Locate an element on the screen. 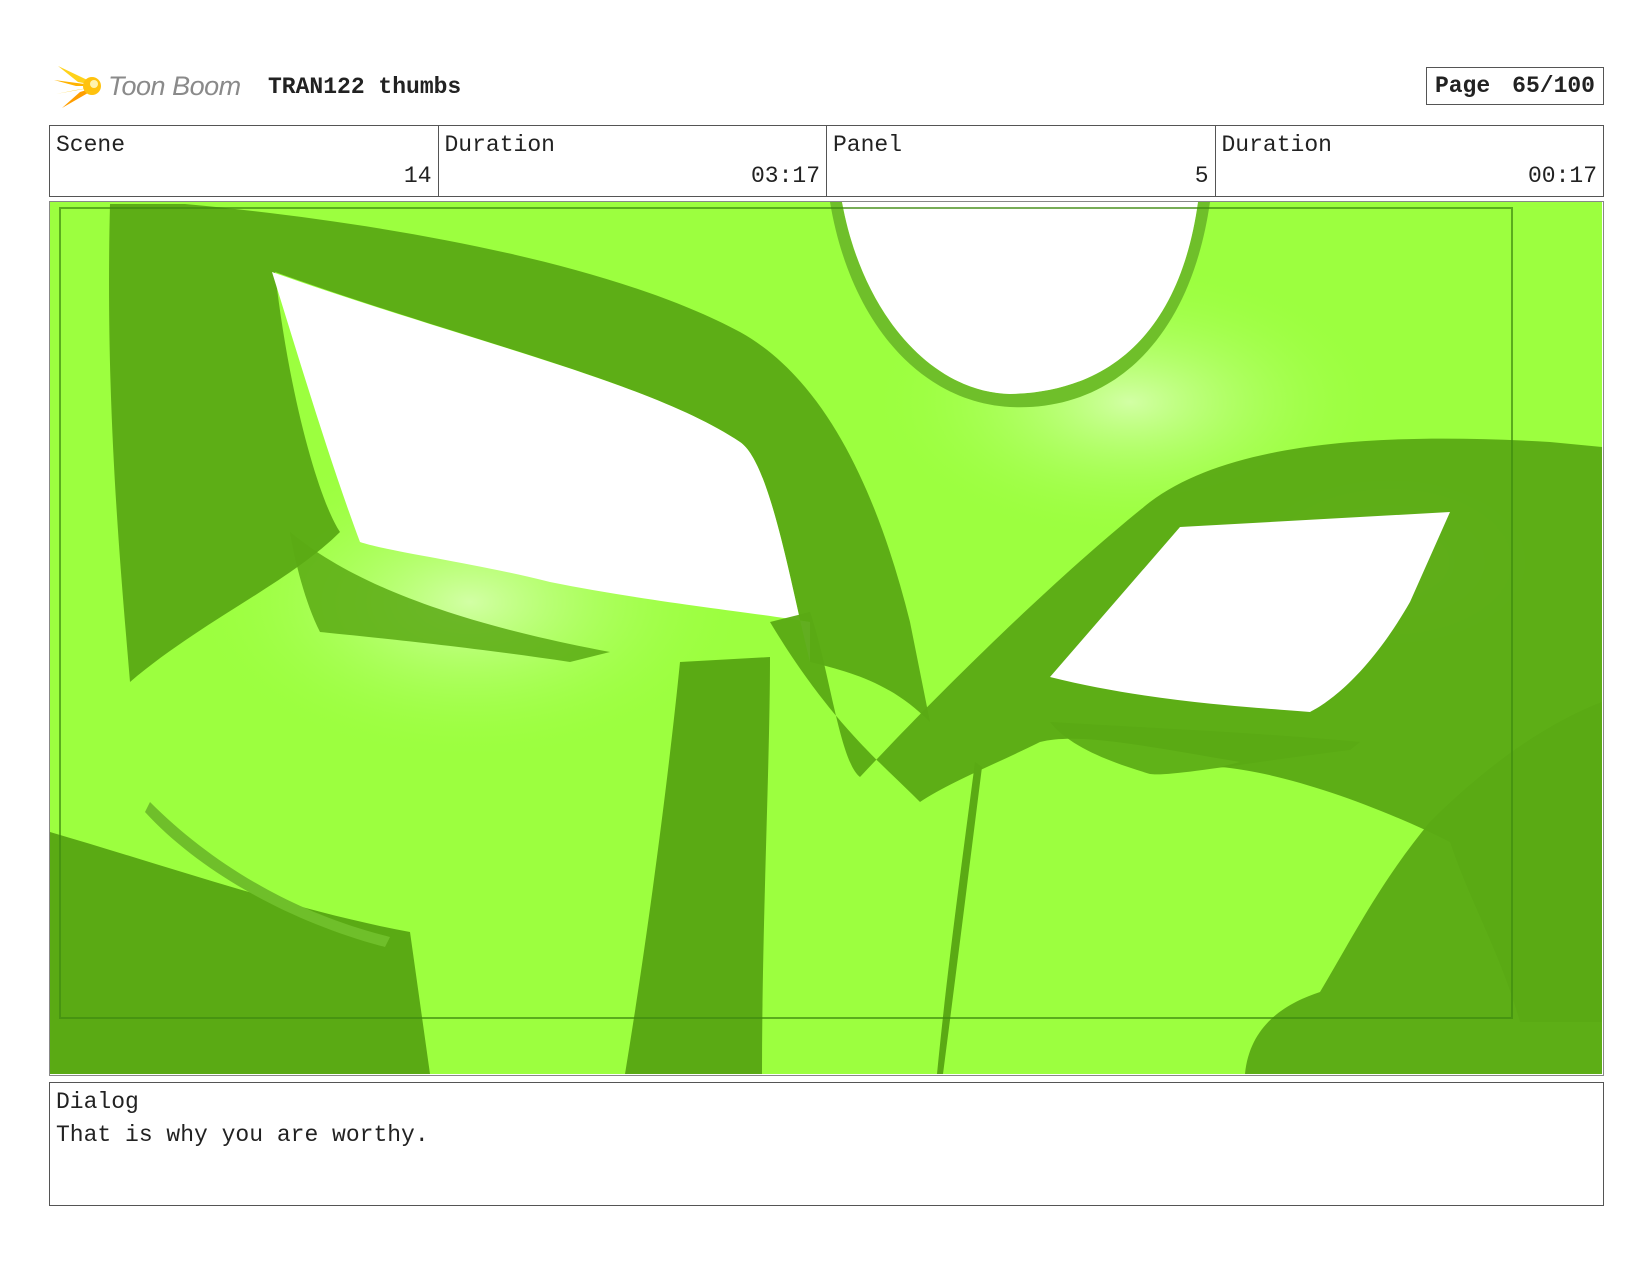  panel-value: 5 is located at coordinates (1201, 176).